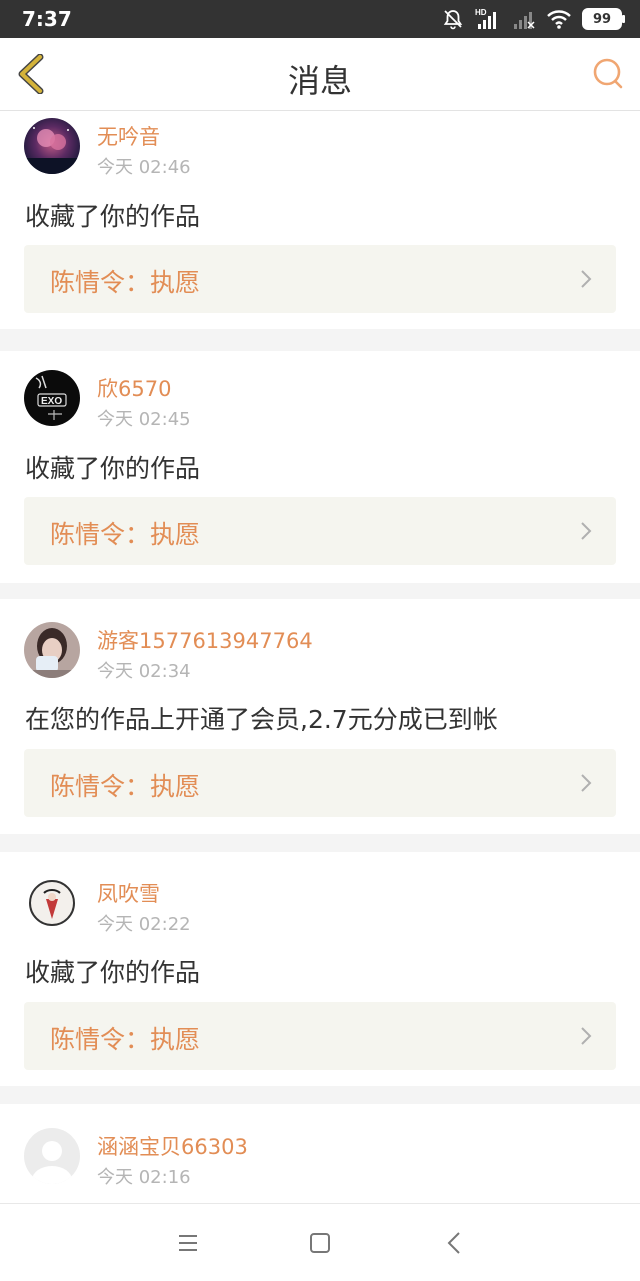  I want to click on menu-button, so click(188, 1243).